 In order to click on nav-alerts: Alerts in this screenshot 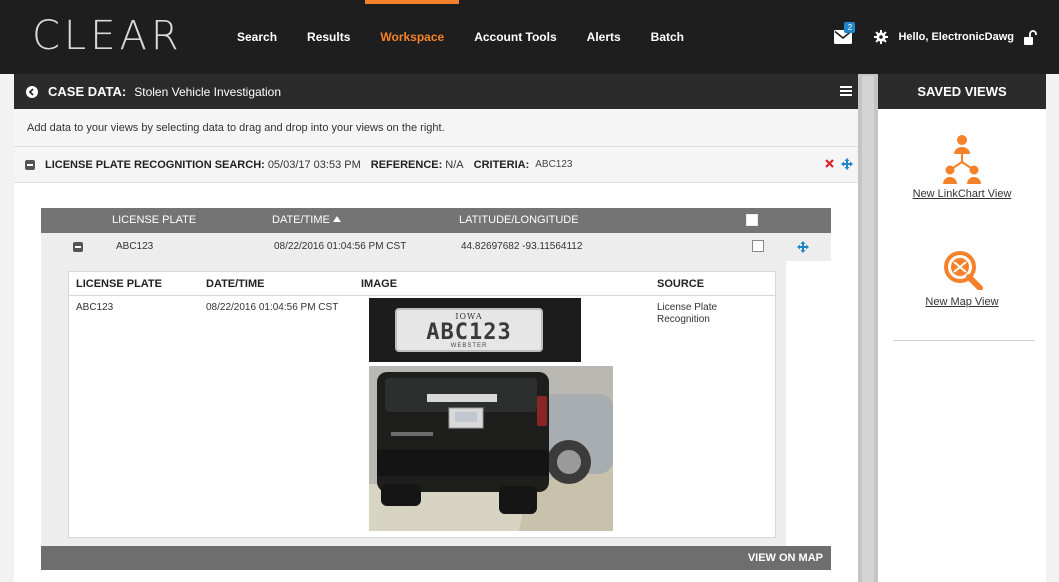, I will do `click(604, 37)`.